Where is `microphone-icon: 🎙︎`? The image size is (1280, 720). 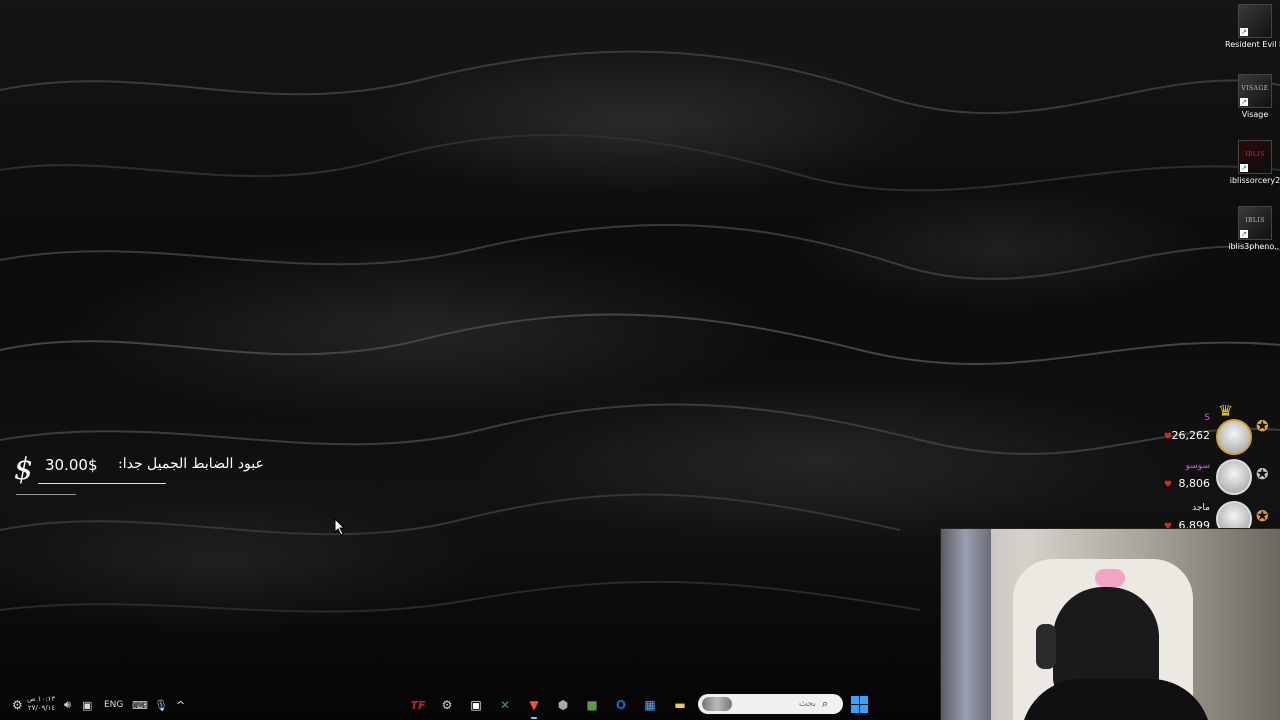
microphone-icon: 🎙︎ is located at coordinates (161, 705).